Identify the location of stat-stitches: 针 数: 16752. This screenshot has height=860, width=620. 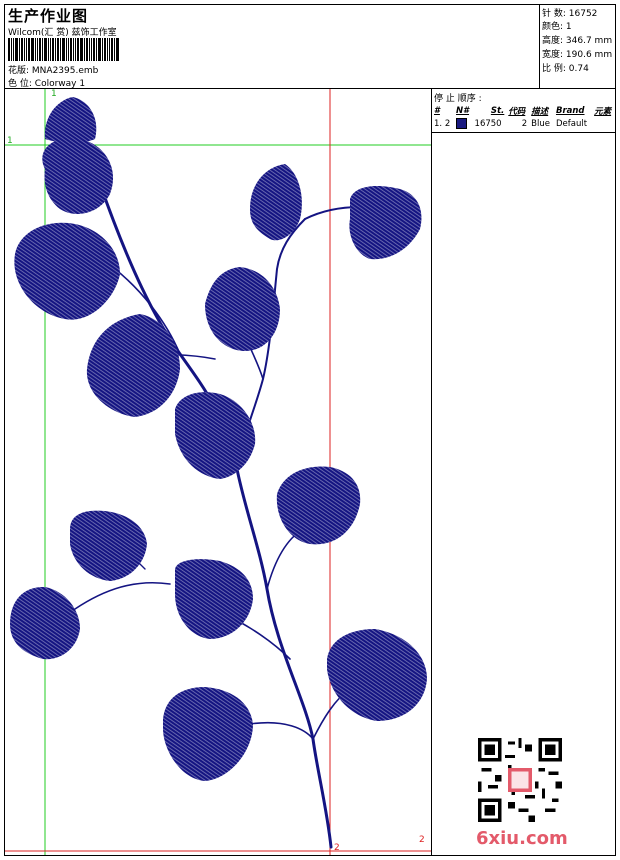
(570, 14).